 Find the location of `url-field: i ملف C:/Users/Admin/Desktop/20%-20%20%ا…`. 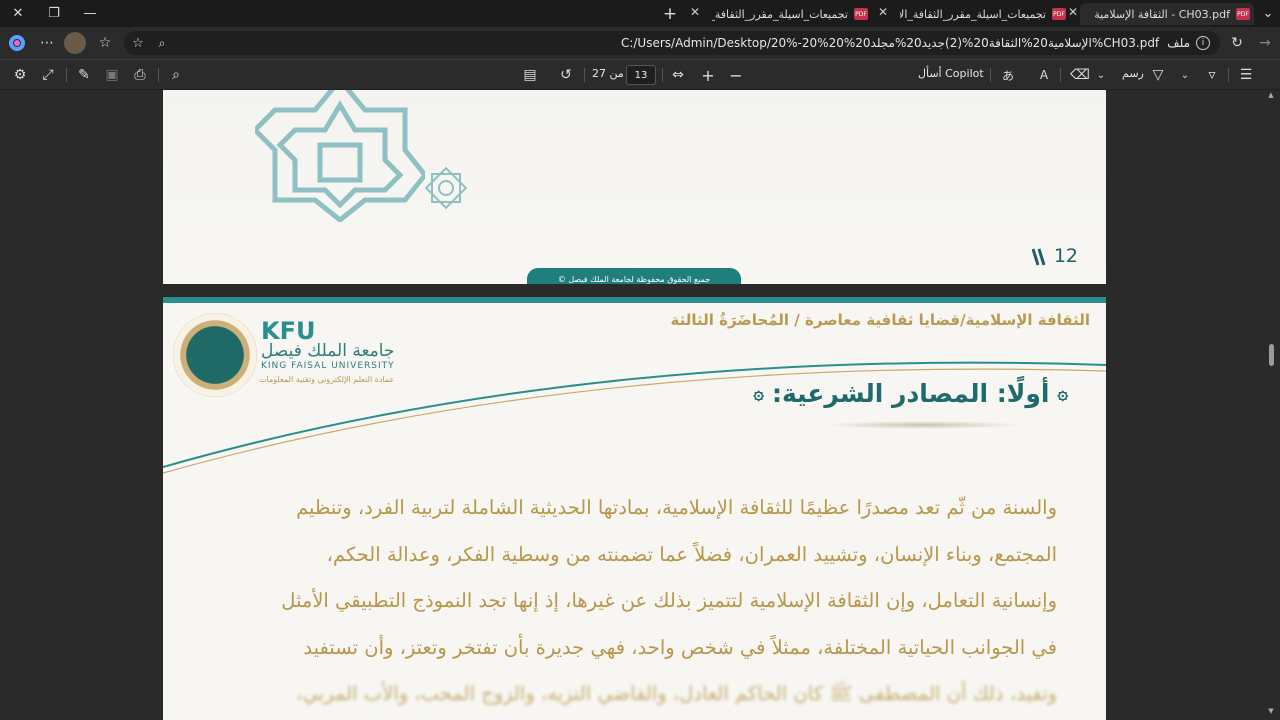

url-field: i ملف C:/Users/Admin/Desktop/20%-20%20%ا… is located at coordinates (672, 43).